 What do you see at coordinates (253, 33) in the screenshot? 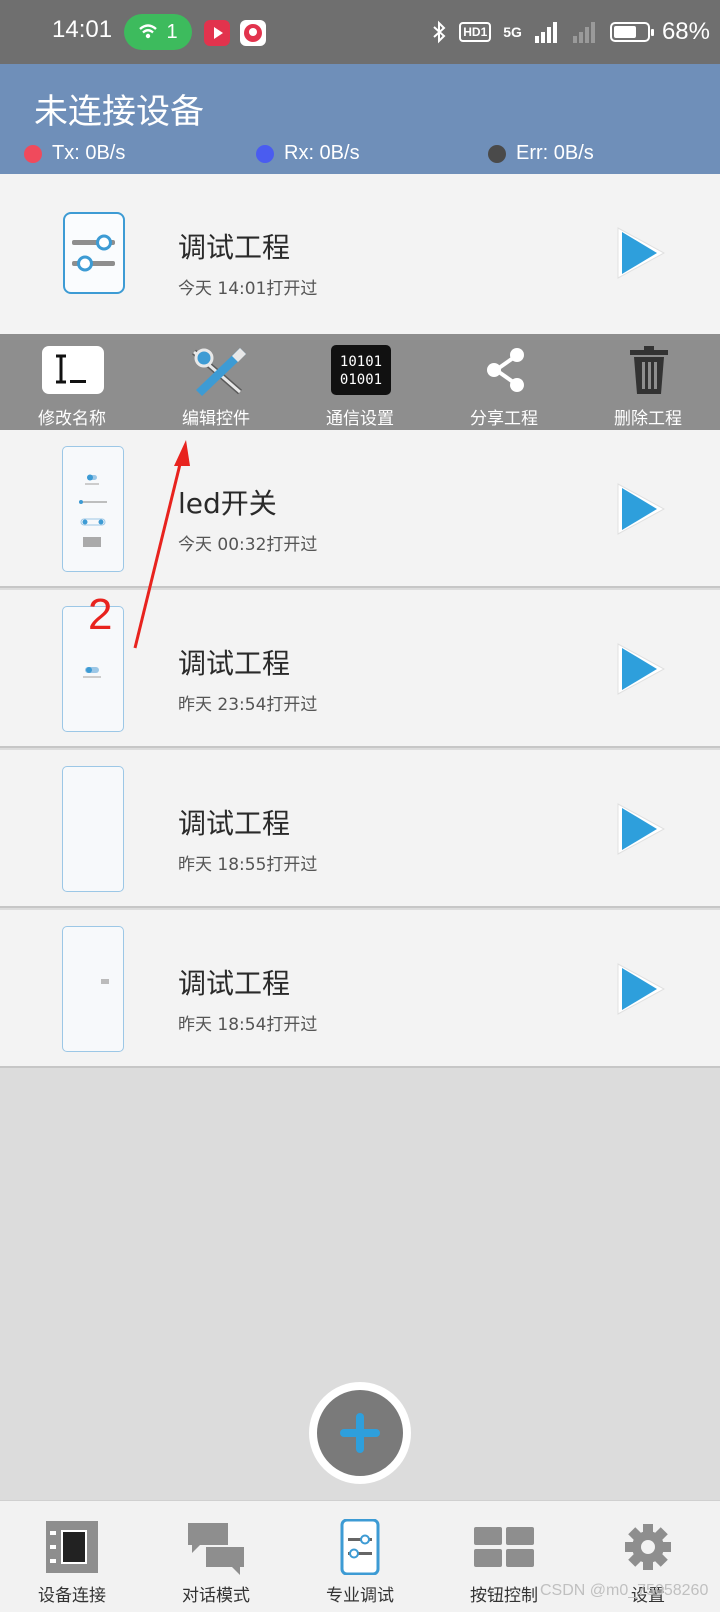
I see `chat-app-icon` at bounding box center [253, 33].